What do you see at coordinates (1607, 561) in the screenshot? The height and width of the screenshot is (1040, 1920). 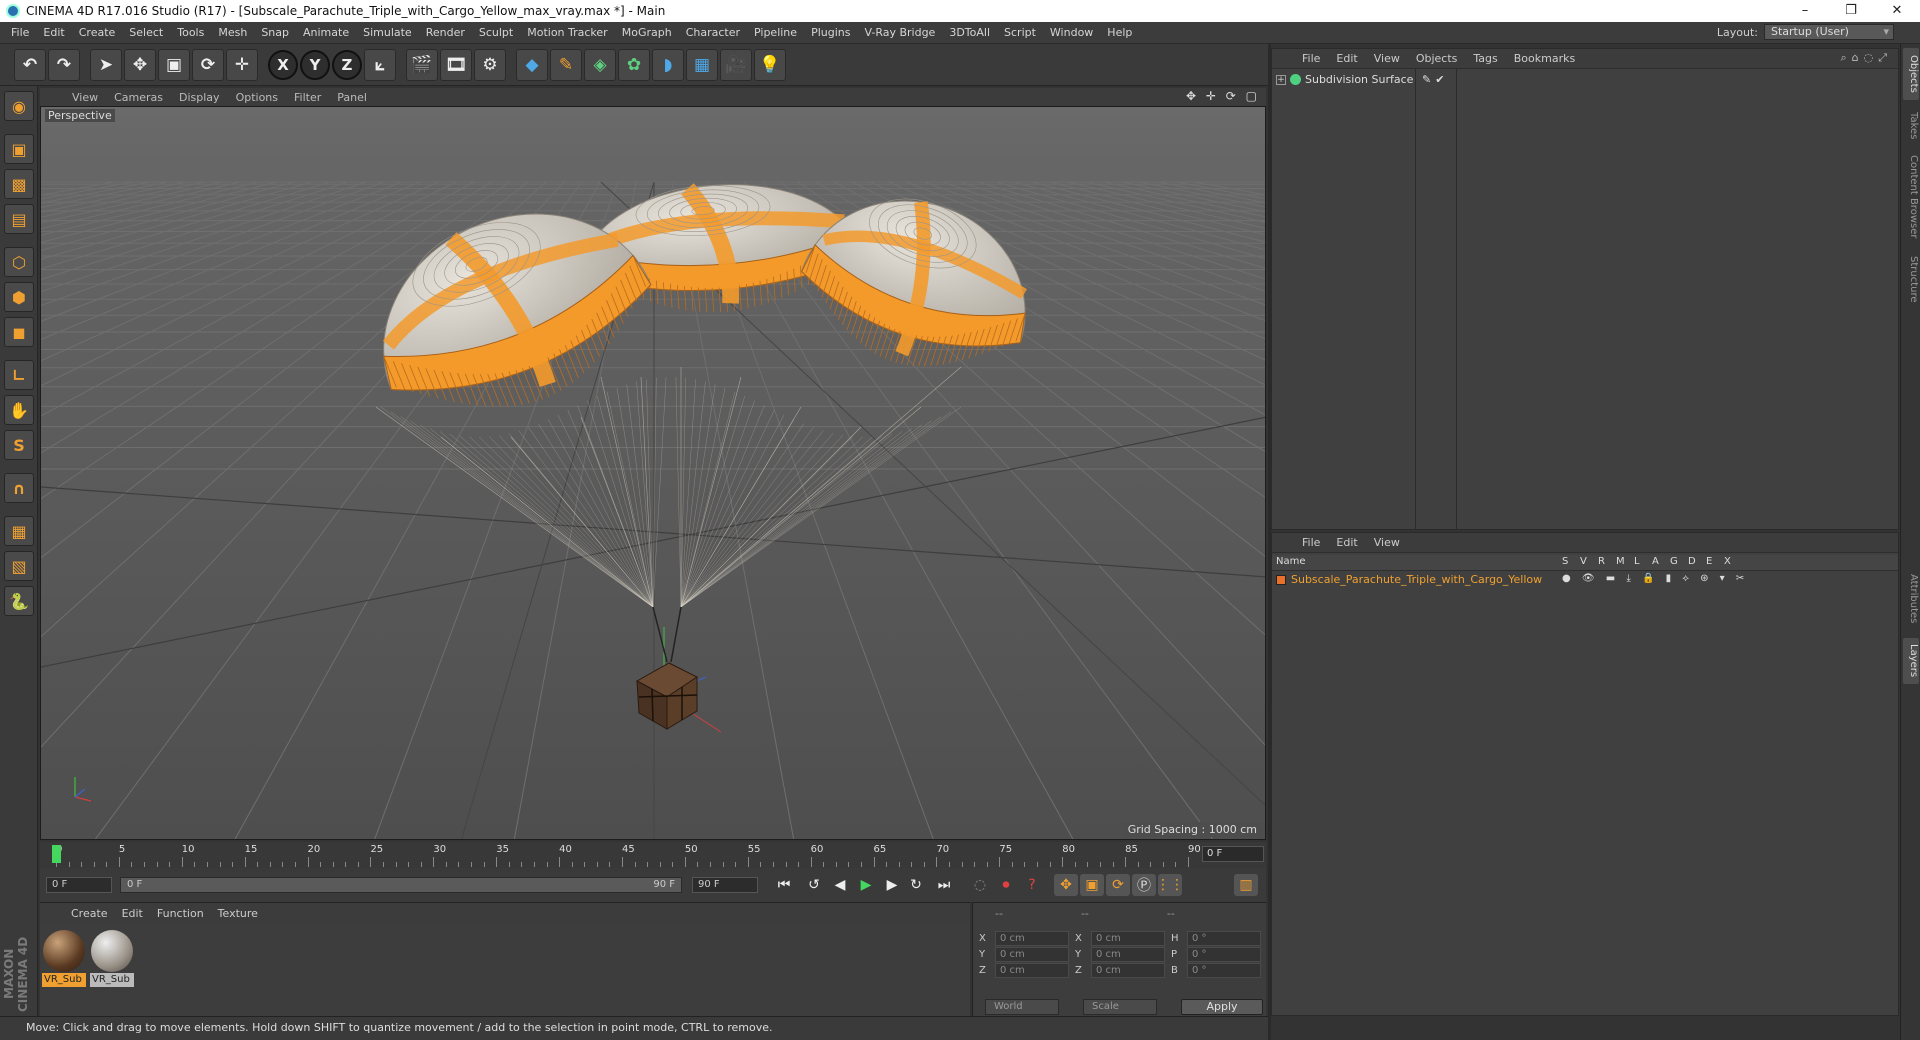 I see `layer-column-r: R` at bounding box center [1607, 561].